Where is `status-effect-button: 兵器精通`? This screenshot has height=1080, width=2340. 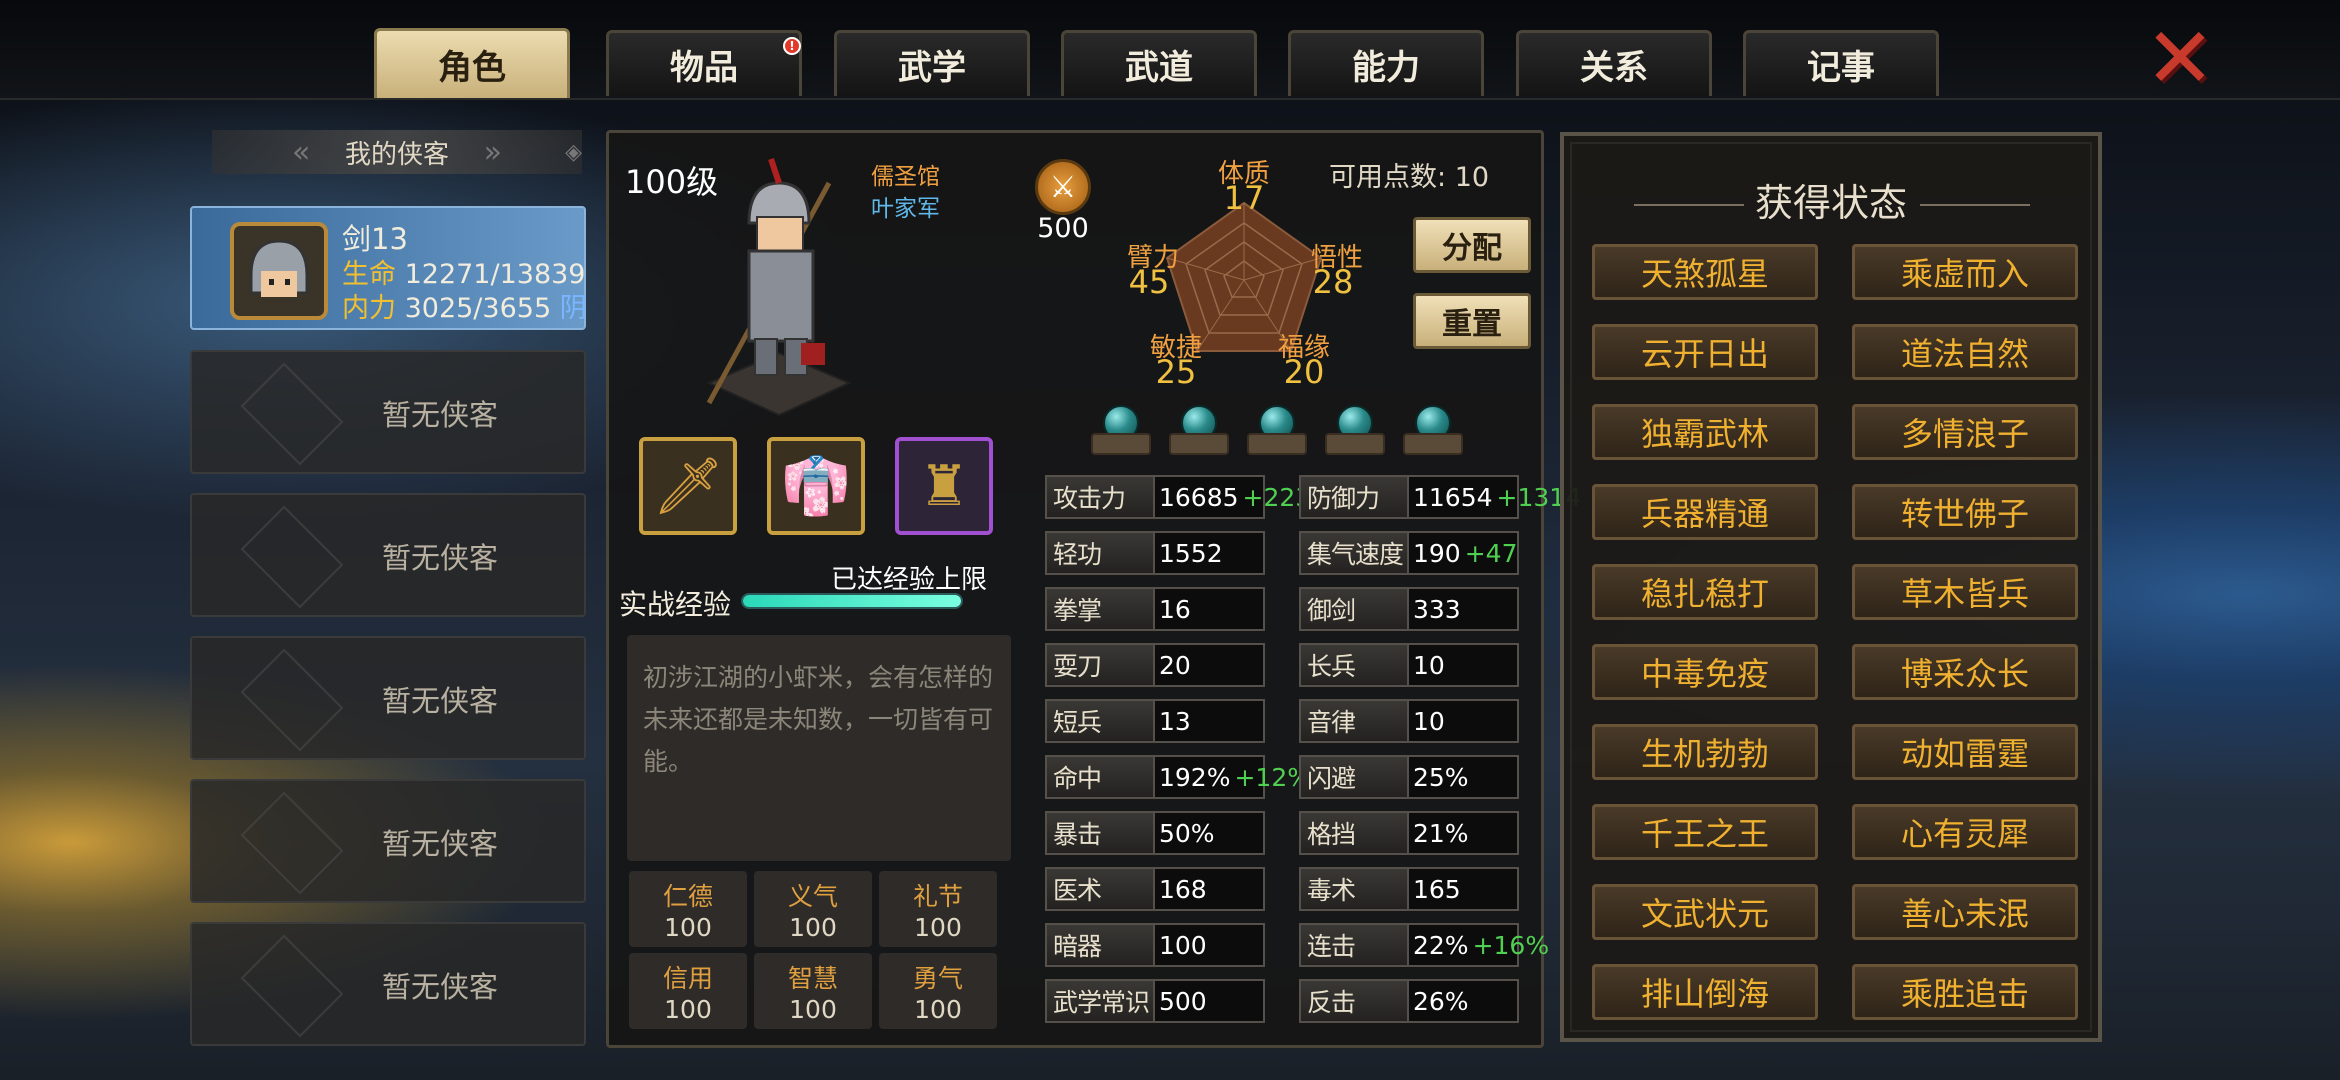 status-effect-button: 兵器精通 is located at coordinates (1705, 512).